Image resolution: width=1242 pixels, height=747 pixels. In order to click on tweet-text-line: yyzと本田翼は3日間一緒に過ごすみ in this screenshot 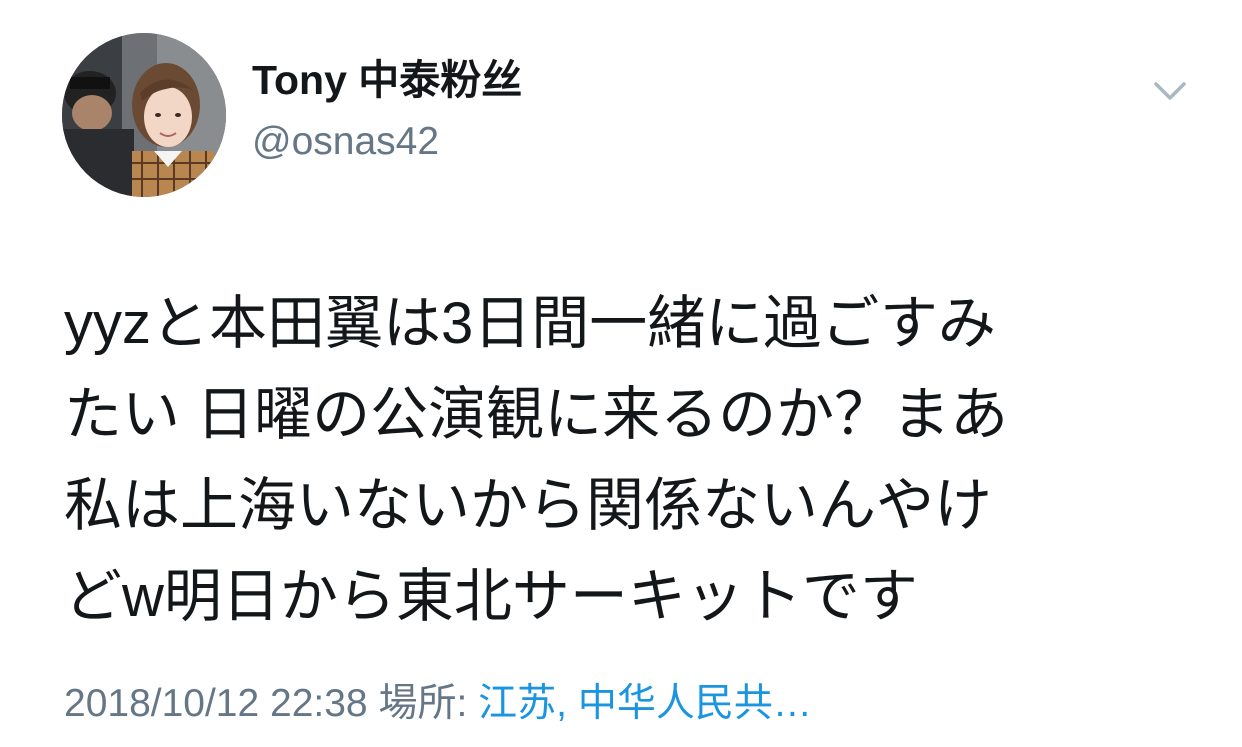, I will do `click(530, 323)`.